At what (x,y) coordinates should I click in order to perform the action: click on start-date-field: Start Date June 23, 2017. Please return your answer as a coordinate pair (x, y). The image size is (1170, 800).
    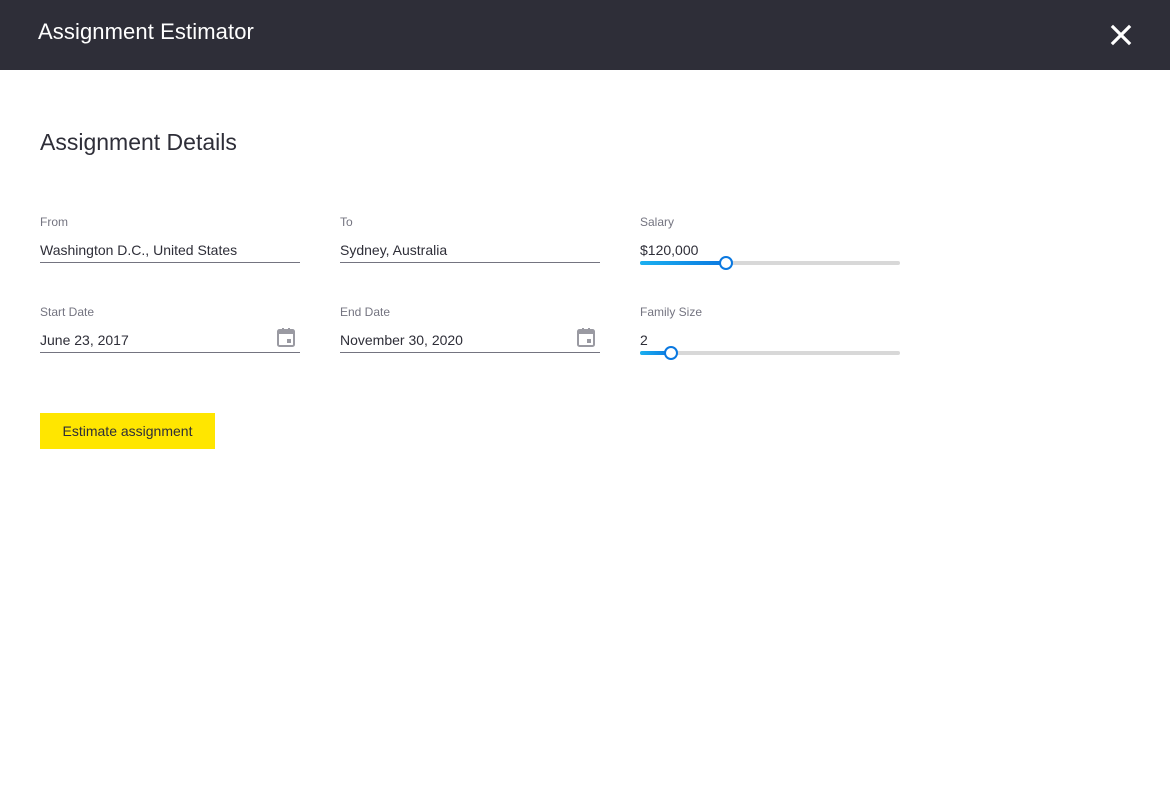
    Looking at the image, I should click on (170, 335).